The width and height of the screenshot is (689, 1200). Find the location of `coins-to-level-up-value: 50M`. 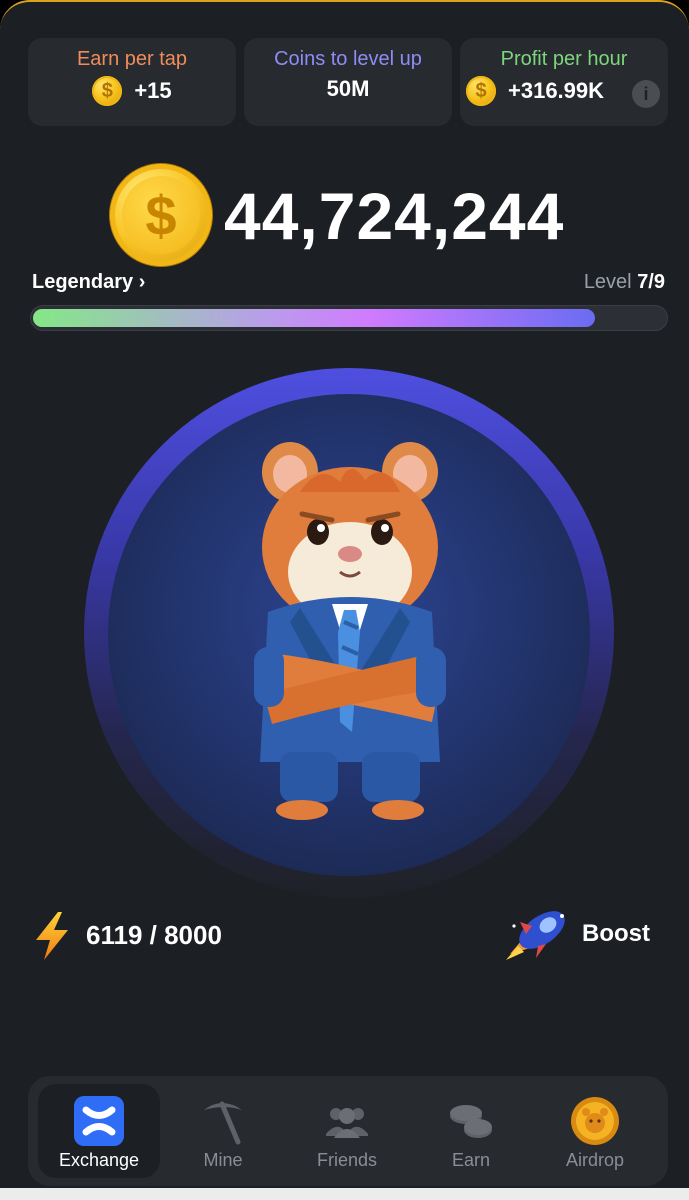

coins-to-level-up-value: 50M is located at coordinates (348, 88).